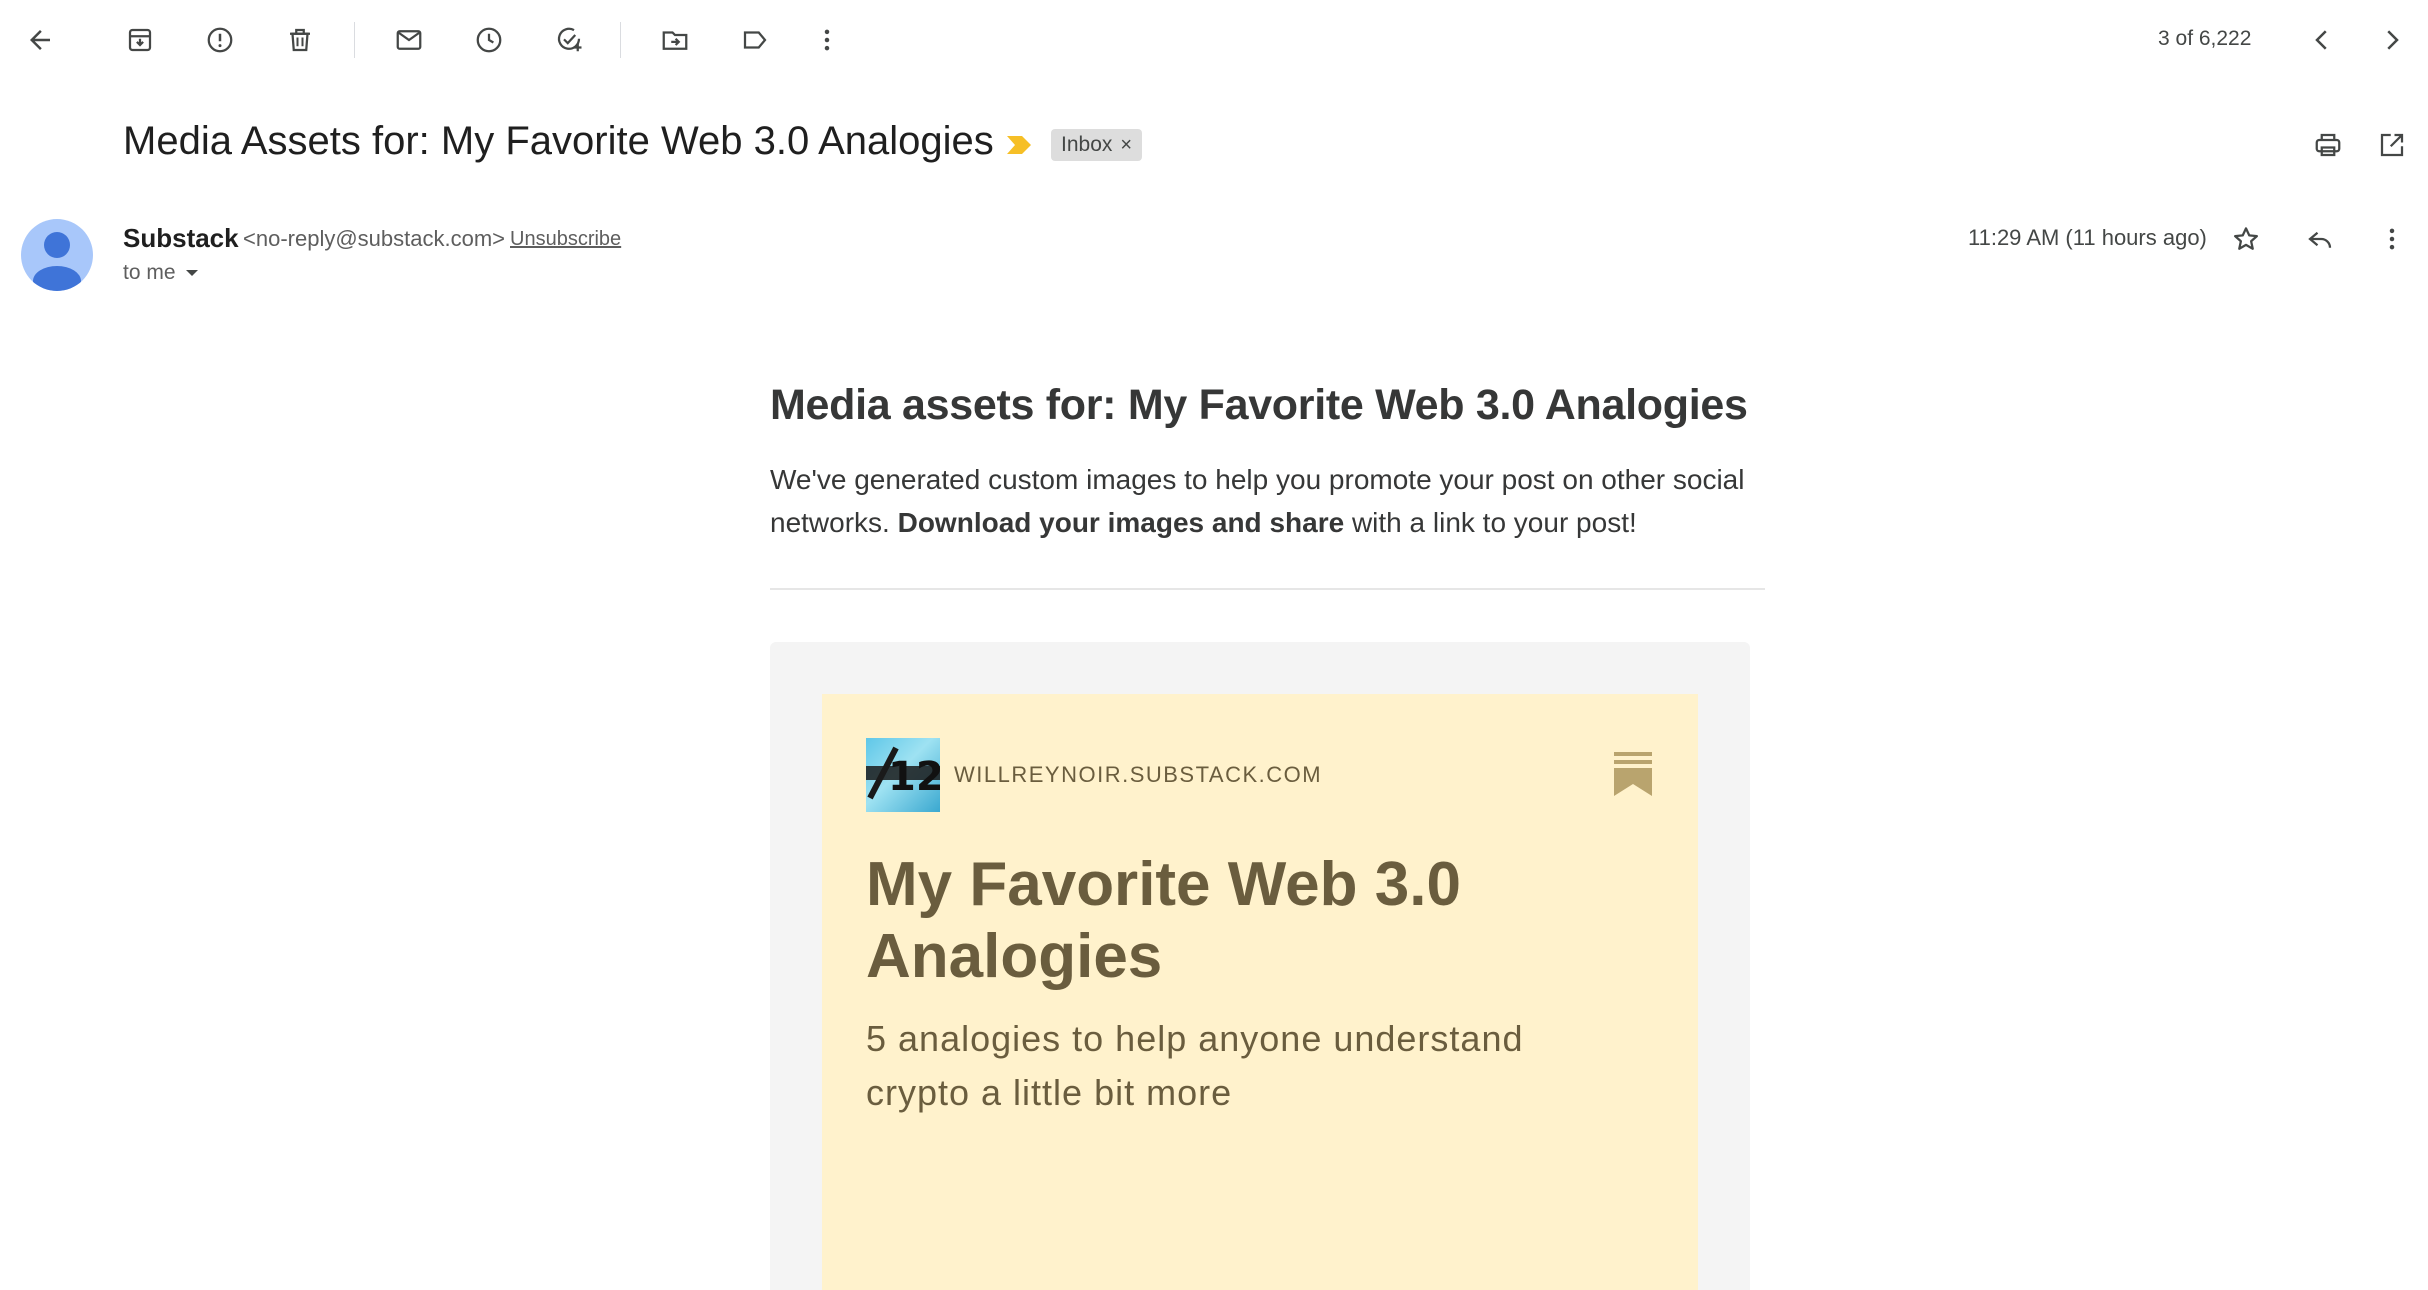  Describe the element at coordinates (1138, 774) in the screenshot. I see `publication-domain: WILLREYNOIR.SUBSTACK.COM` at that location.